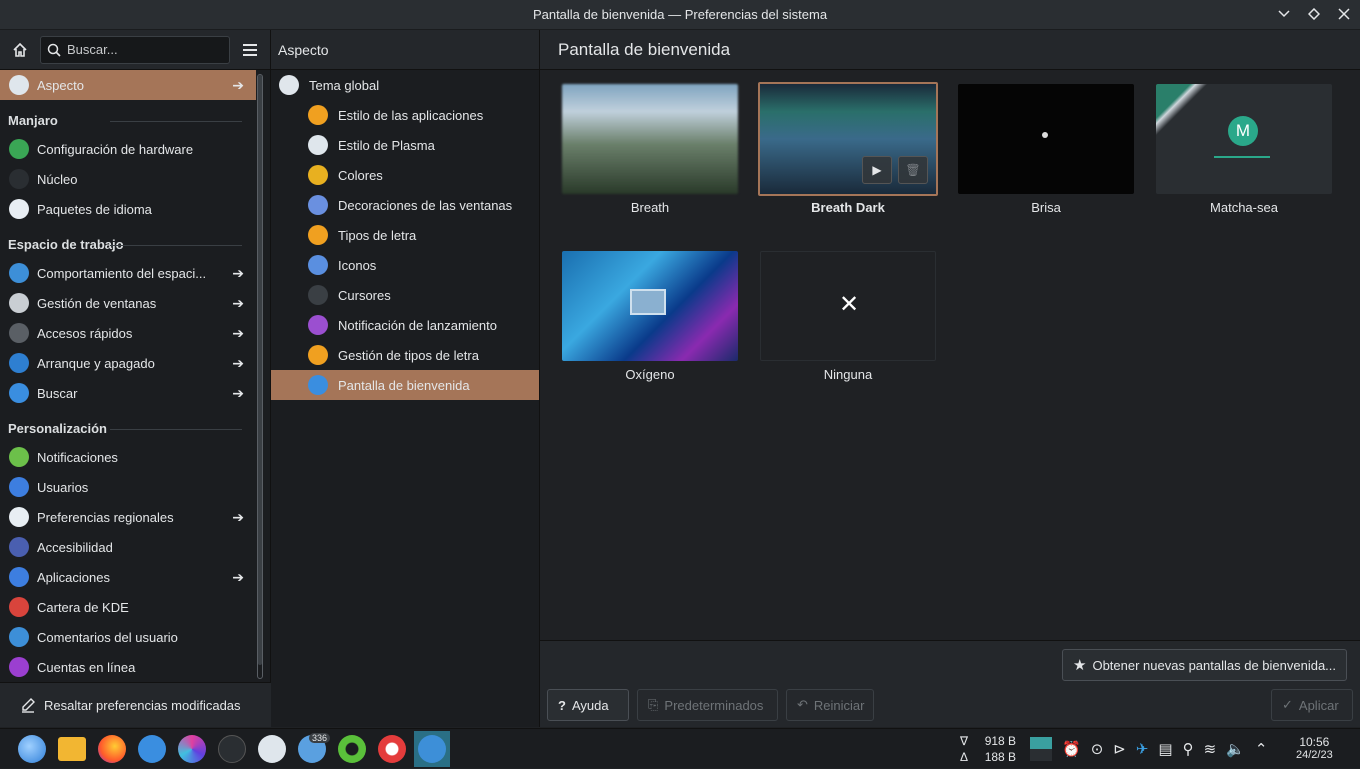  I want to click on plasma-style-icon, so click(318, 145).